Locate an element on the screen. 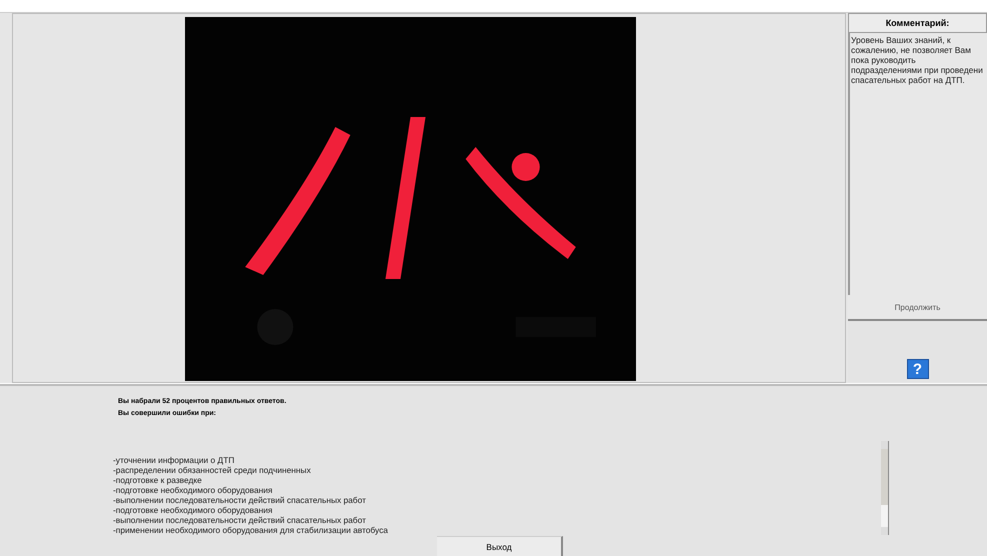 This screenshot has width=987, height=556. error-item: -распределении обязанностей среди подчиненных is located at coordinates (212, 470).